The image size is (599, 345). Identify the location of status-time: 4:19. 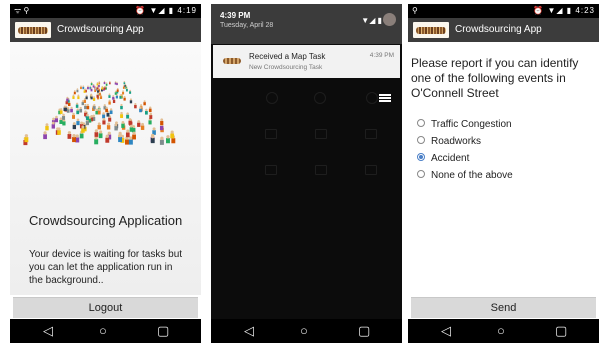
(187, 10).